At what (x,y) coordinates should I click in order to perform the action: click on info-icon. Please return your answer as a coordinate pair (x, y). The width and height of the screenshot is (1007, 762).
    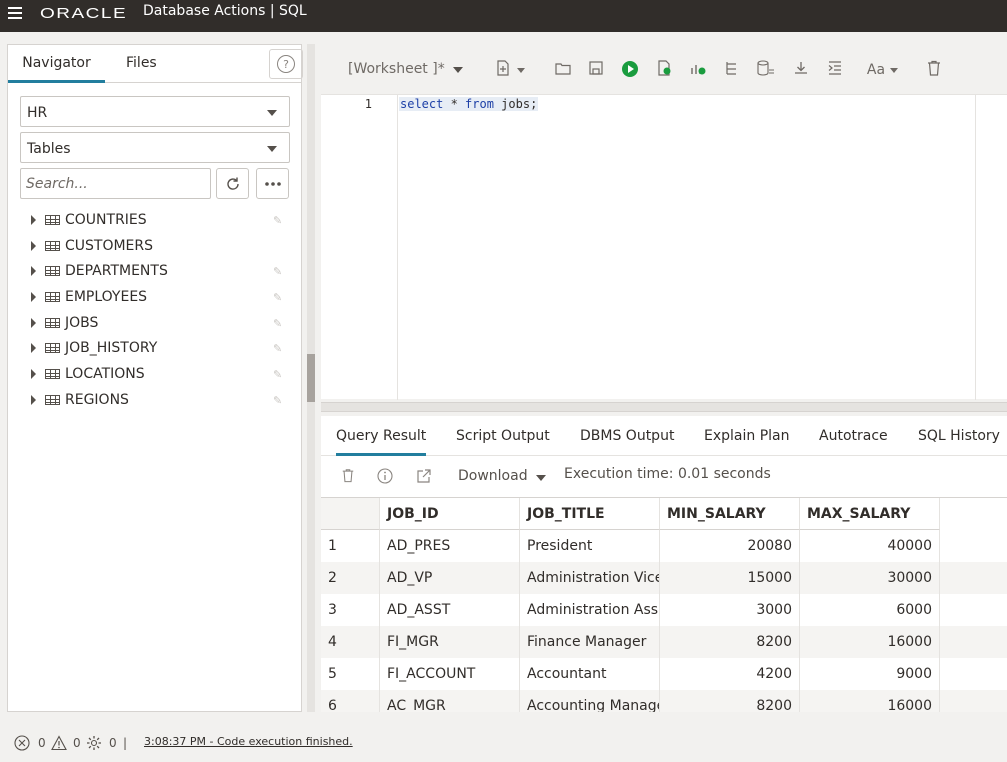
    Looking at the image, I should click on (385, 478).